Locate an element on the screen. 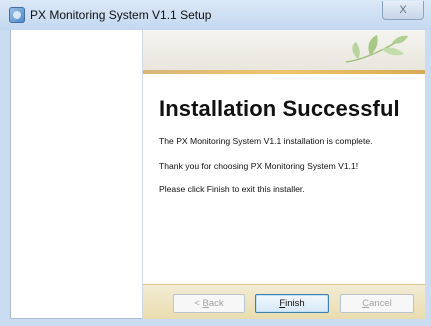 Image resolution: width=431 pixels, height=326 pixels. window-title: PX Monitoring System V1.1 Setup is located at coordinates (121, 15).